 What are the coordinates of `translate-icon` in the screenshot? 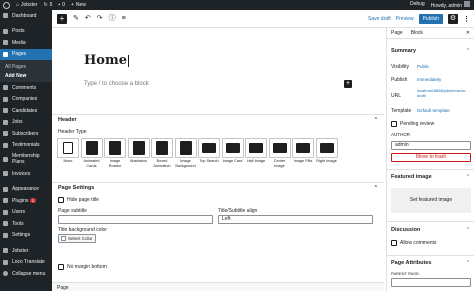 It's located at (5, 262).